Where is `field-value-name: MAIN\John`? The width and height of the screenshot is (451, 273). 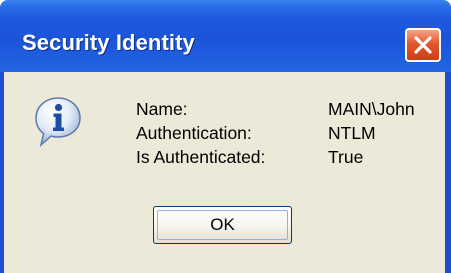 field-value-name: MAIN\John is located at coordinates (371, 109).